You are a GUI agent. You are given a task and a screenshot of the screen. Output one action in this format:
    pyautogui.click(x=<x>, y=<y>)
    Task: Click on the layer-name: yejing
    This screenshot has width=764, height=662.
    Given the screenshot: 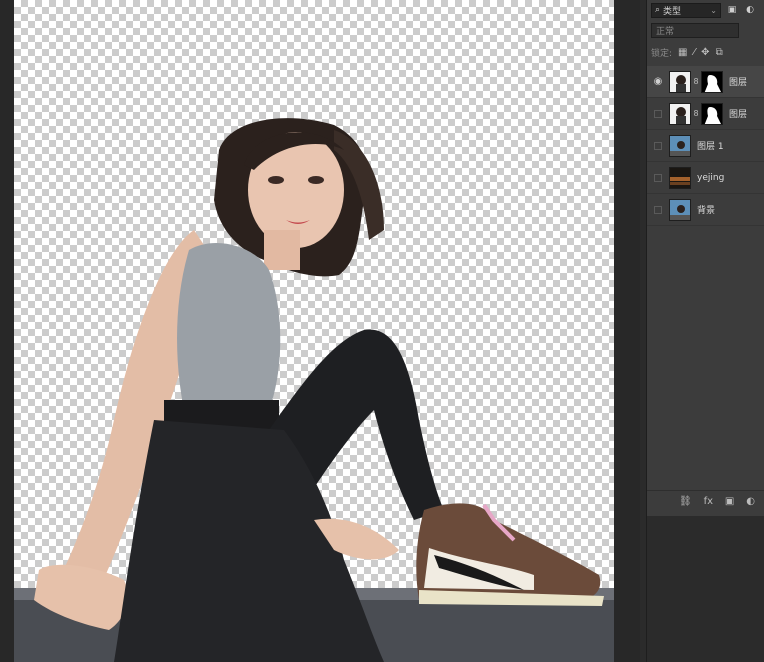 What is the action you would take?
    pyautogui.click(x=711, y=177)
    